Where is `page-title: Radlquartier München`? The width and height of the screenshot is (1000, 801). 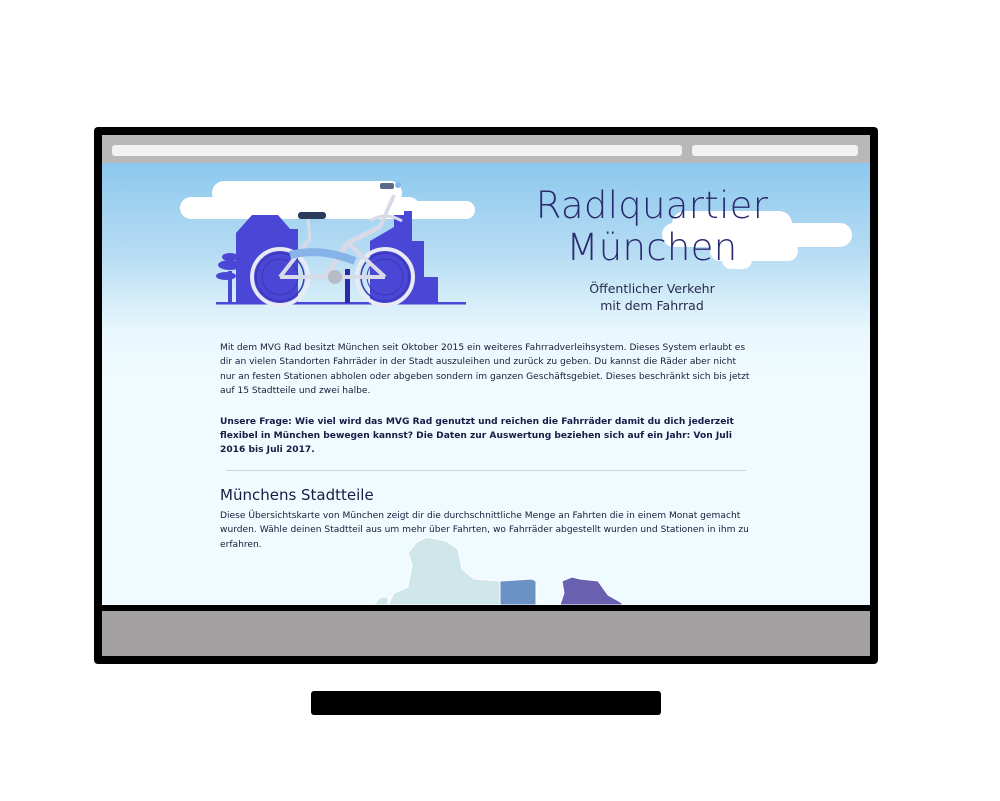 page-title: Radlquartier München is located at coordinates (652, 227).